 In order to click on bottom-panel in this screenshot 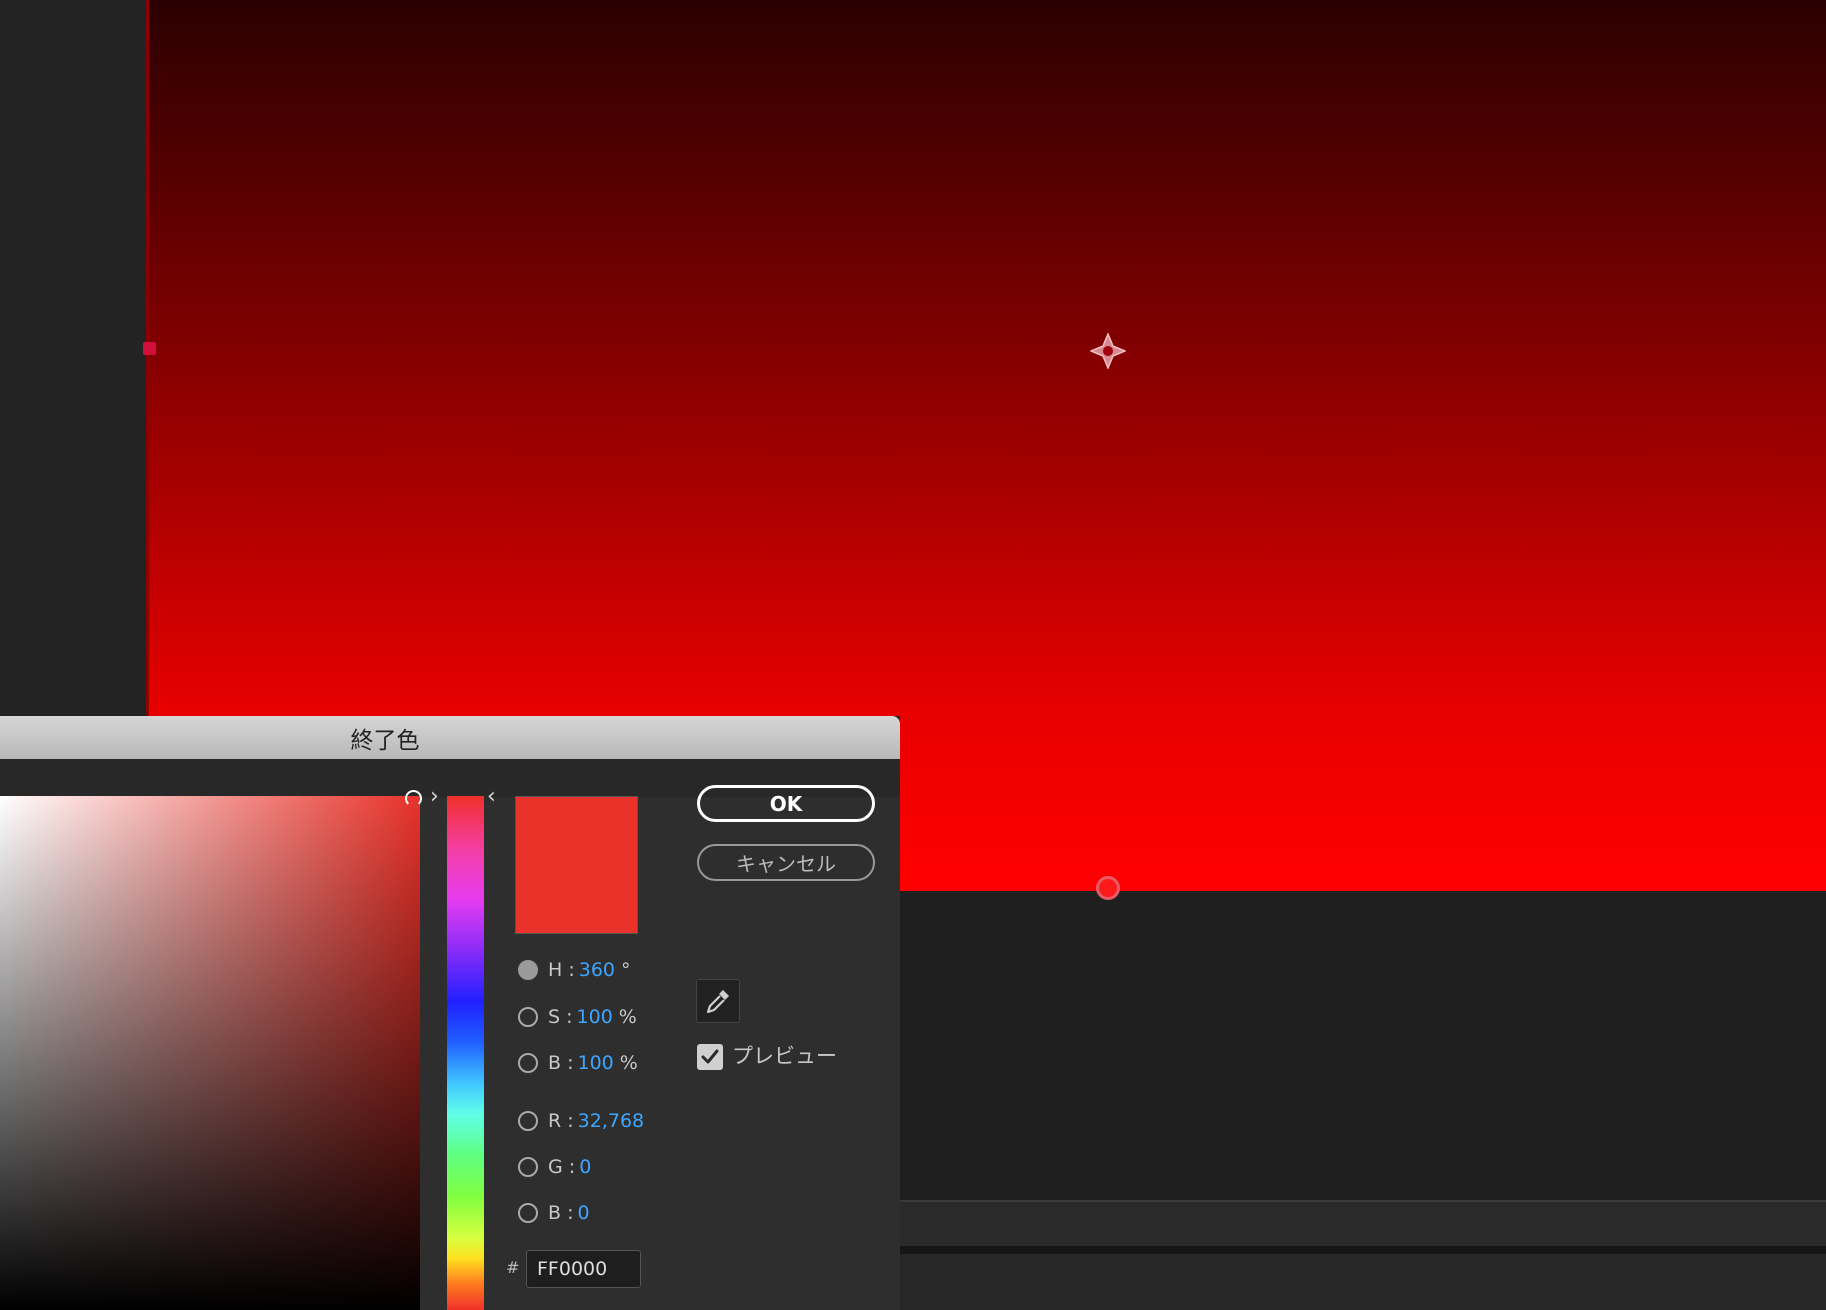, I will do `click(1363, 1282)`.